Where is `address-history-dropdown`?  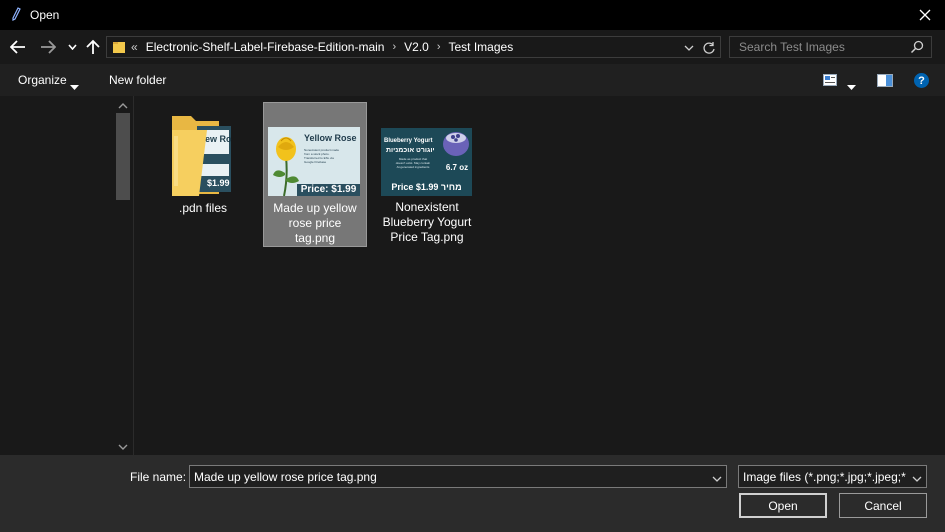
address-history-dropdown is located at coordinates (689, 48).